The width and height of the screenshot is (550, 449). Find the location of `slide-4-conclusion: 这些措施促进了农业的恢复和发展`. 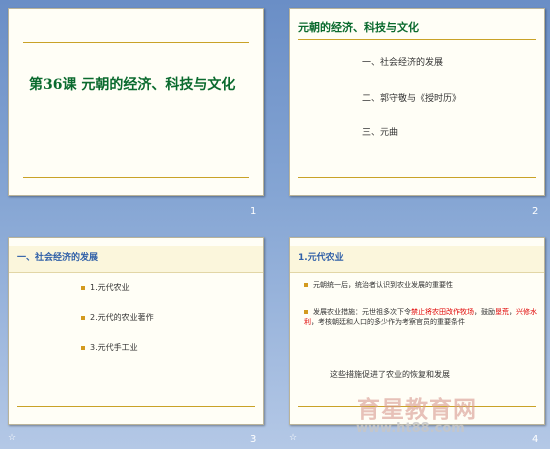

slide-4-conclusion: 这些措施促进了农业的恢复和发展 is located at coordinates (390, 374).